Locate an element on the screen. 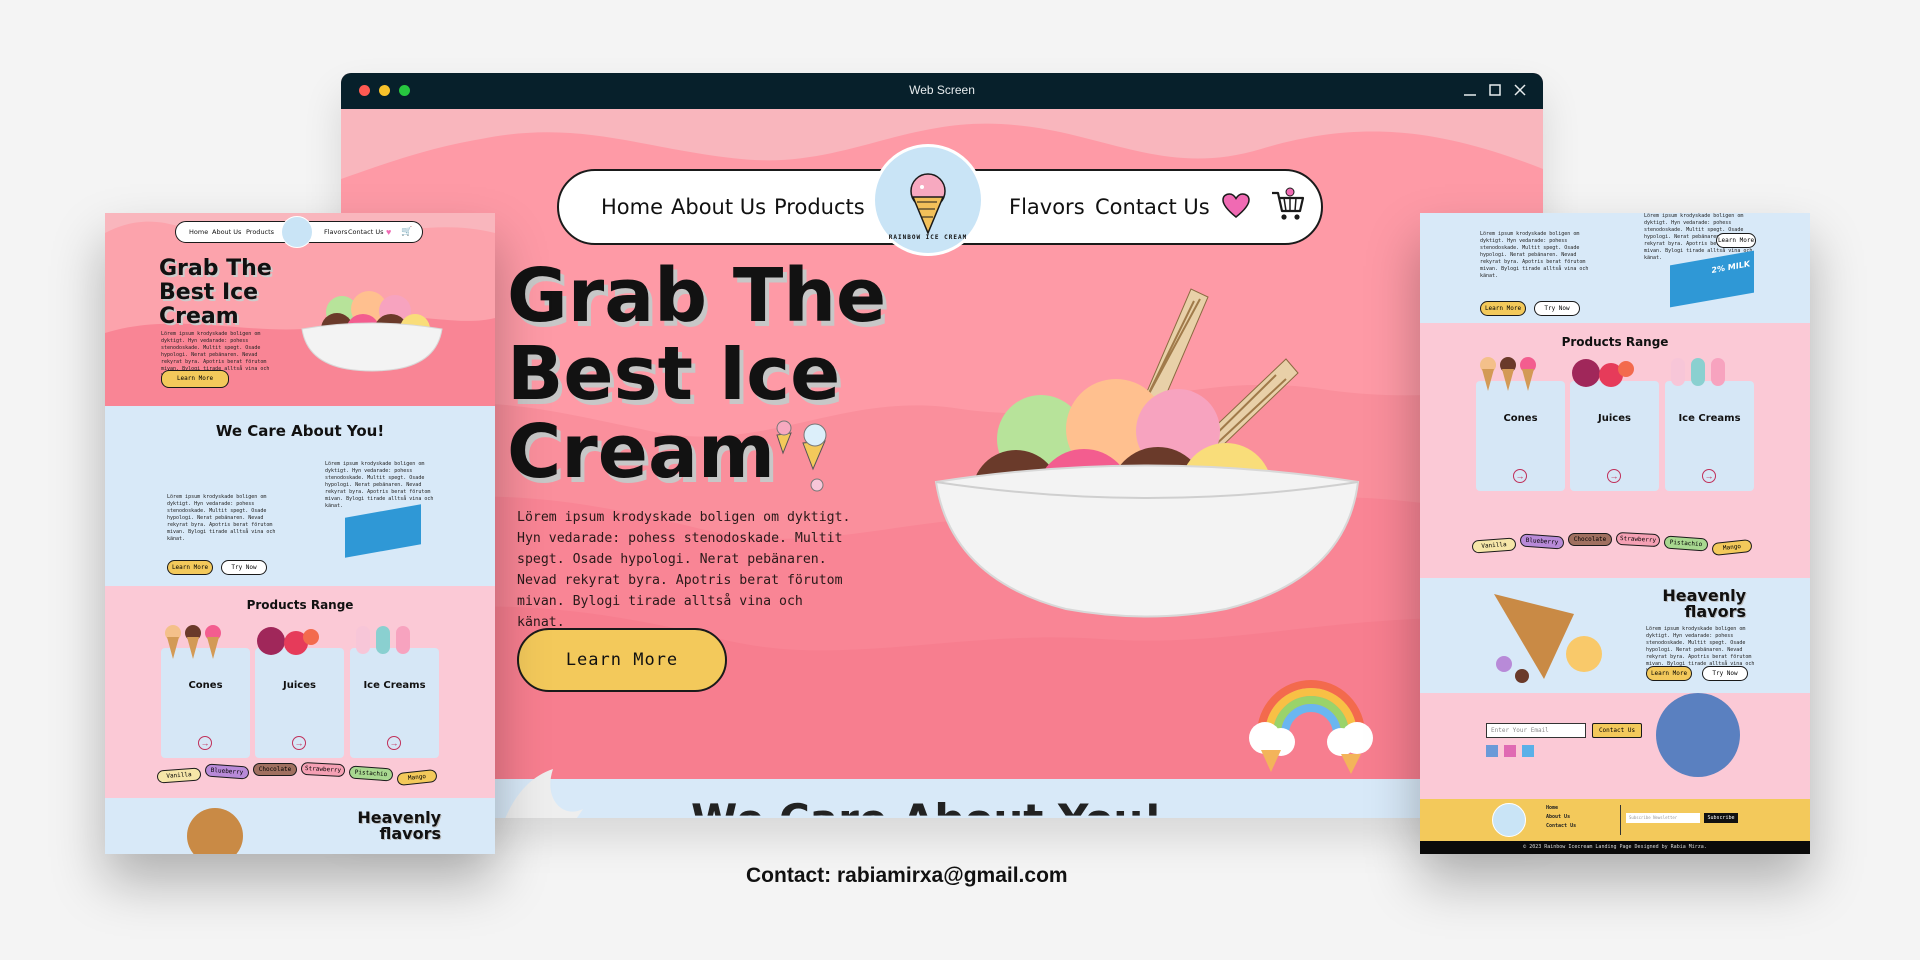 The image size is (1920, 960). nav-link-flavors: Flavors is located at coordinates (1047, 207).